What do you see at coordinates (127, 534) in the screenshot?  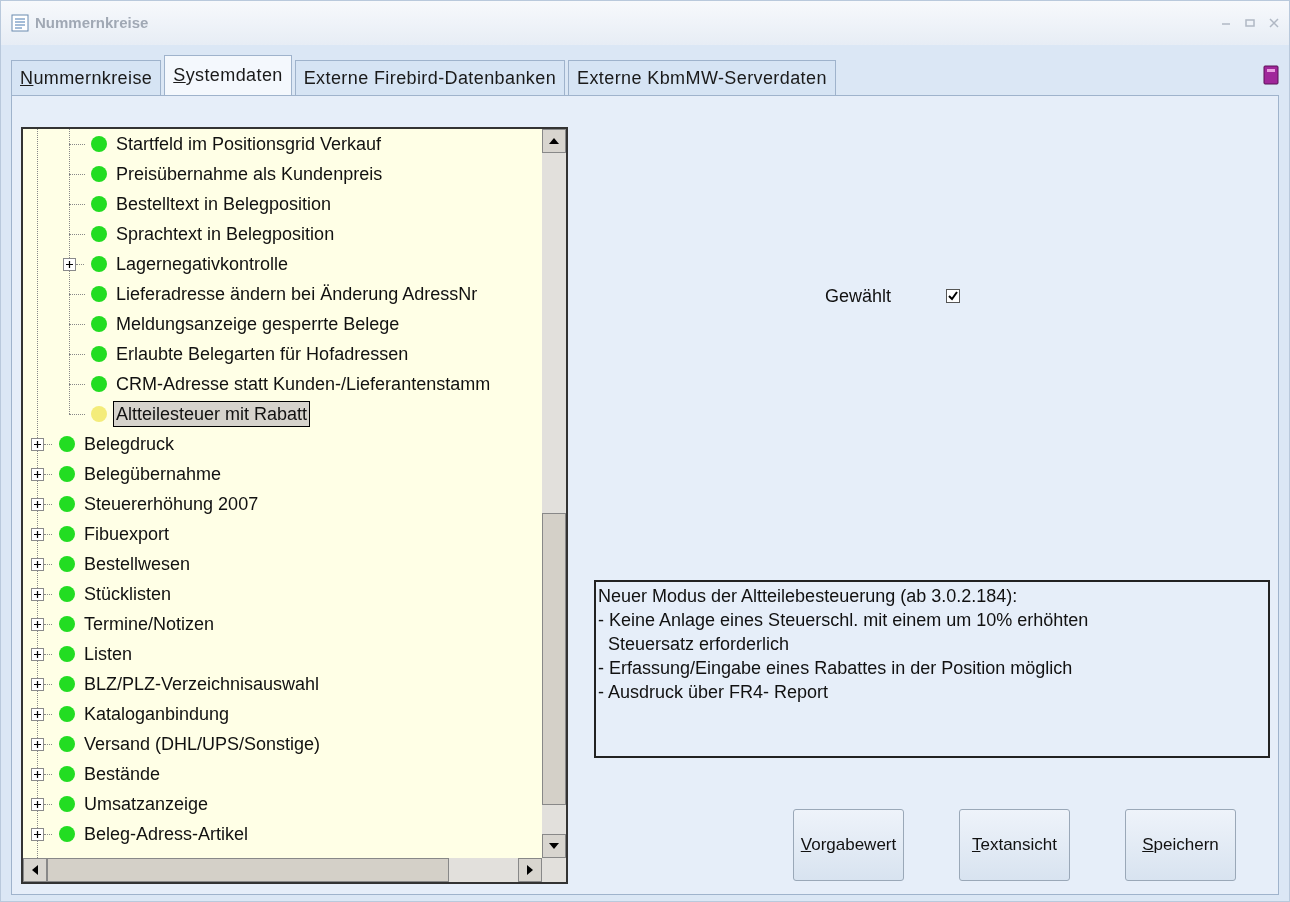 I see `tree-item: Fibuexport` at bounding box center [127, 534].